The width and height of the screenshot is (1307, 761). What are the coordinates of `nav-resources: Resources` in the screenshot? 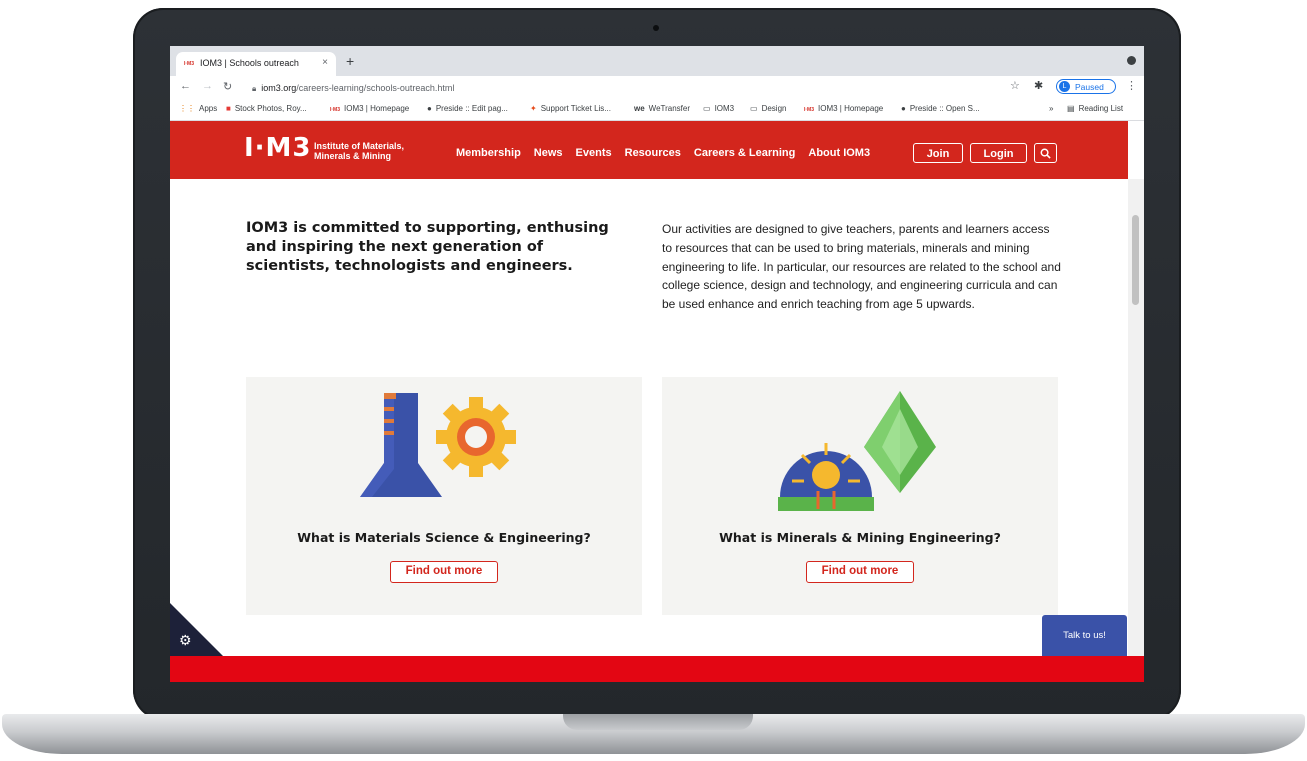 It's located at (653, 153).